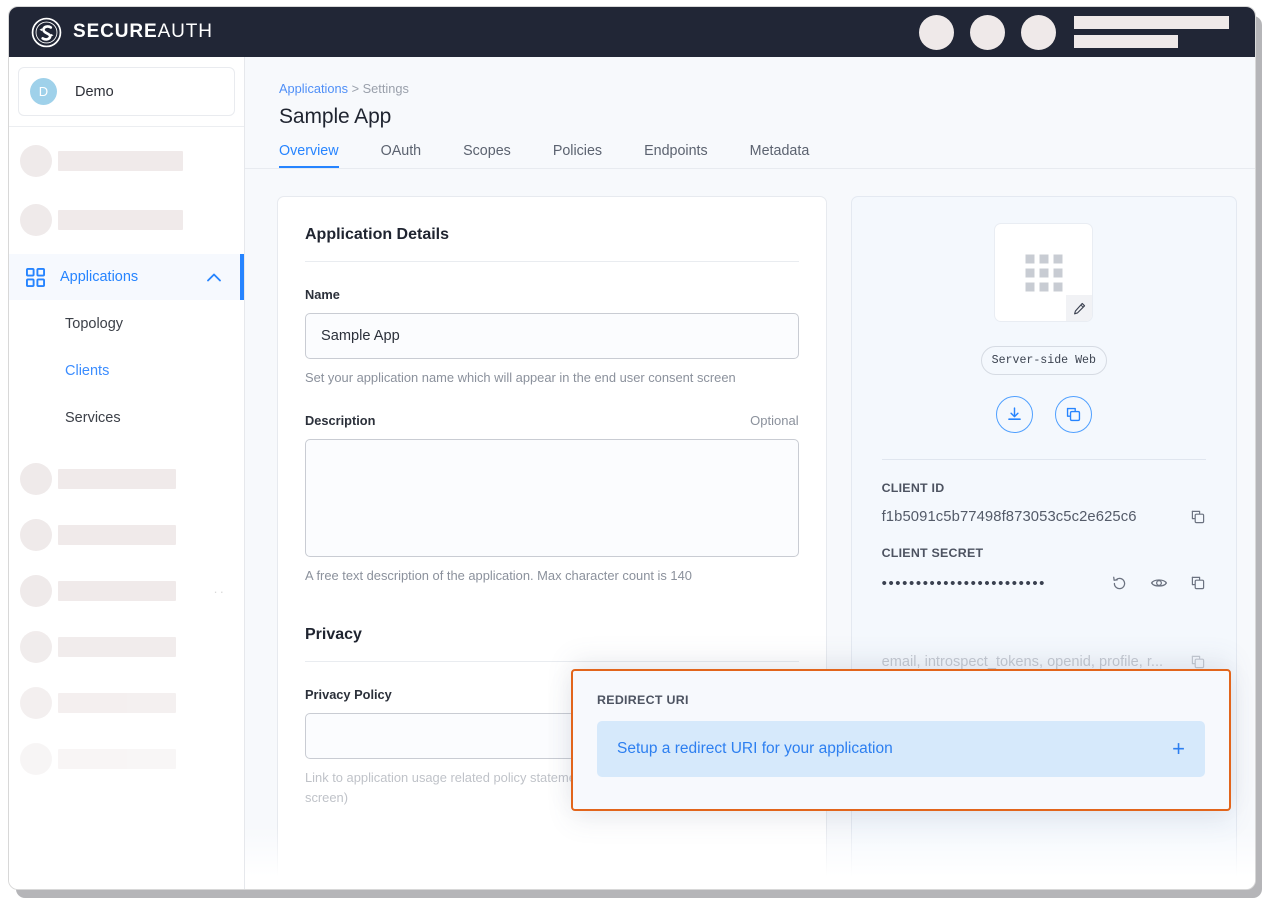 The width and height of the screenshot is (1264, 905). What do you see at coordinates (335, 116) in the screenshot?
I see `page-title: Sample App` at bounding box center [335, 116].